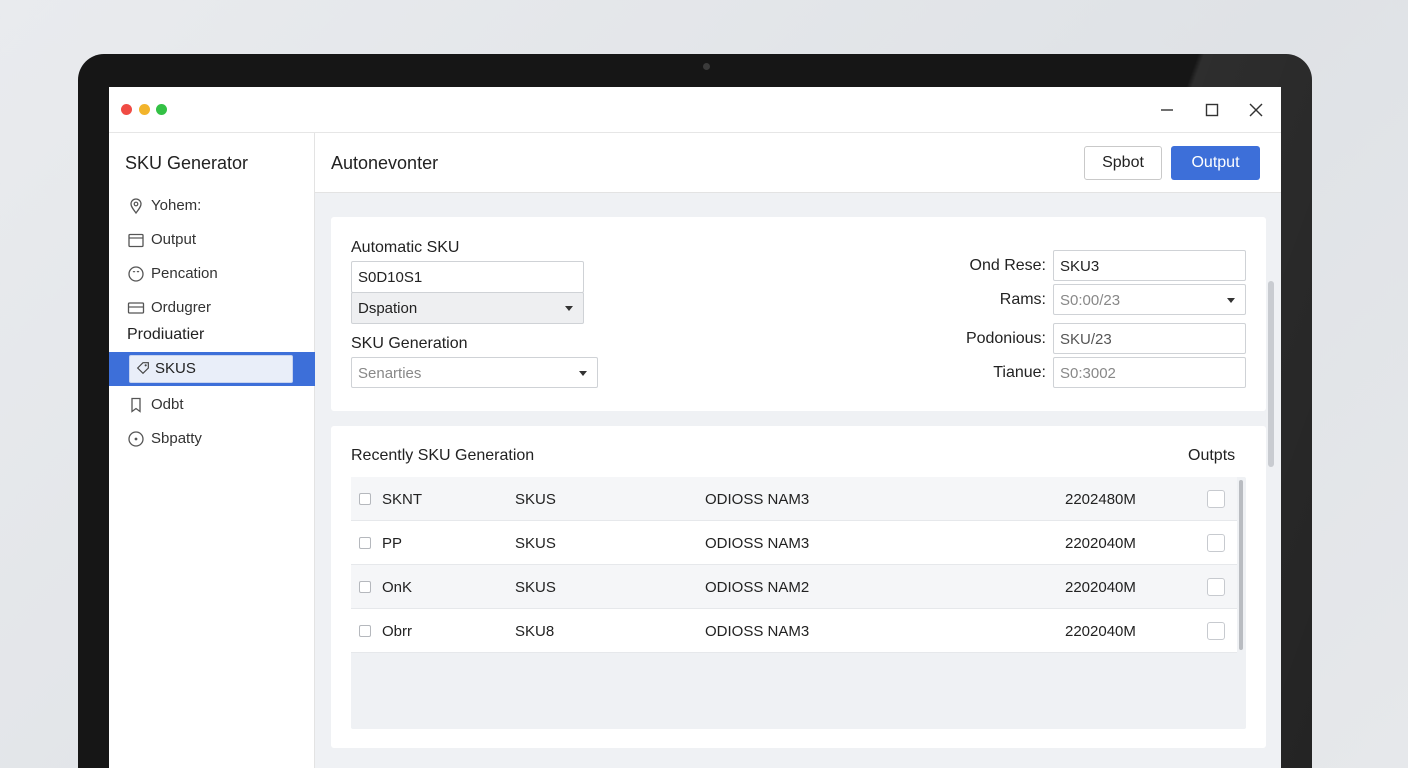  What do you see at coordinates (212, 405) in the screenshot?
I see `sidebar-item-odbt: Odbt` at bounding box center [212, 405].